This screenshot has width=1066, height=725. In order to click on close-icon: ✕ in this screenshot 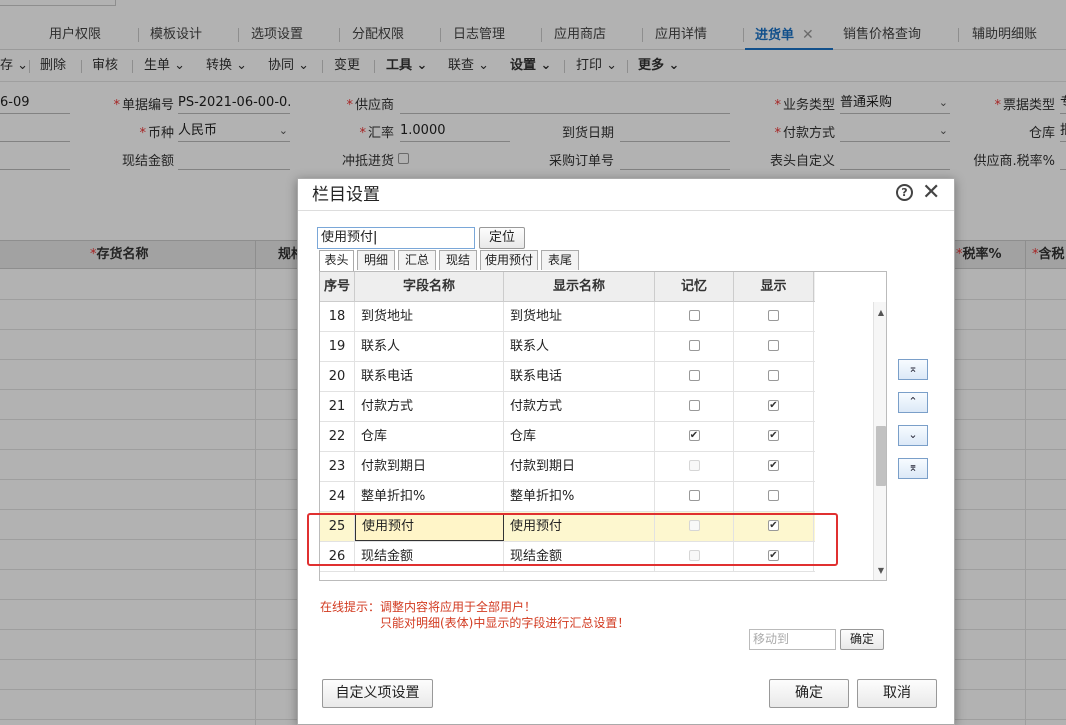, I will do `click(931, 193)`.